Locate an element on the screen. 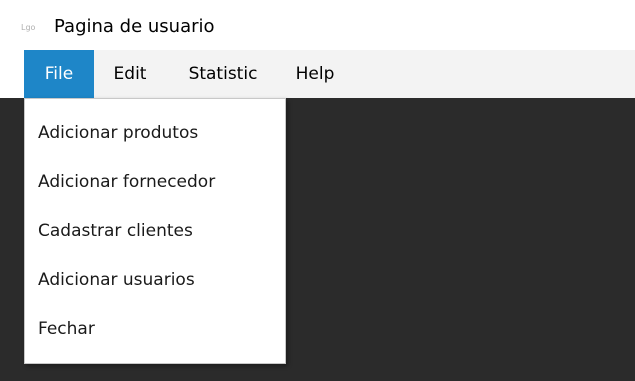 This screenshot has width=635, height=381. menu-item-fechar: Fechar is located at coordinates (155, 329).